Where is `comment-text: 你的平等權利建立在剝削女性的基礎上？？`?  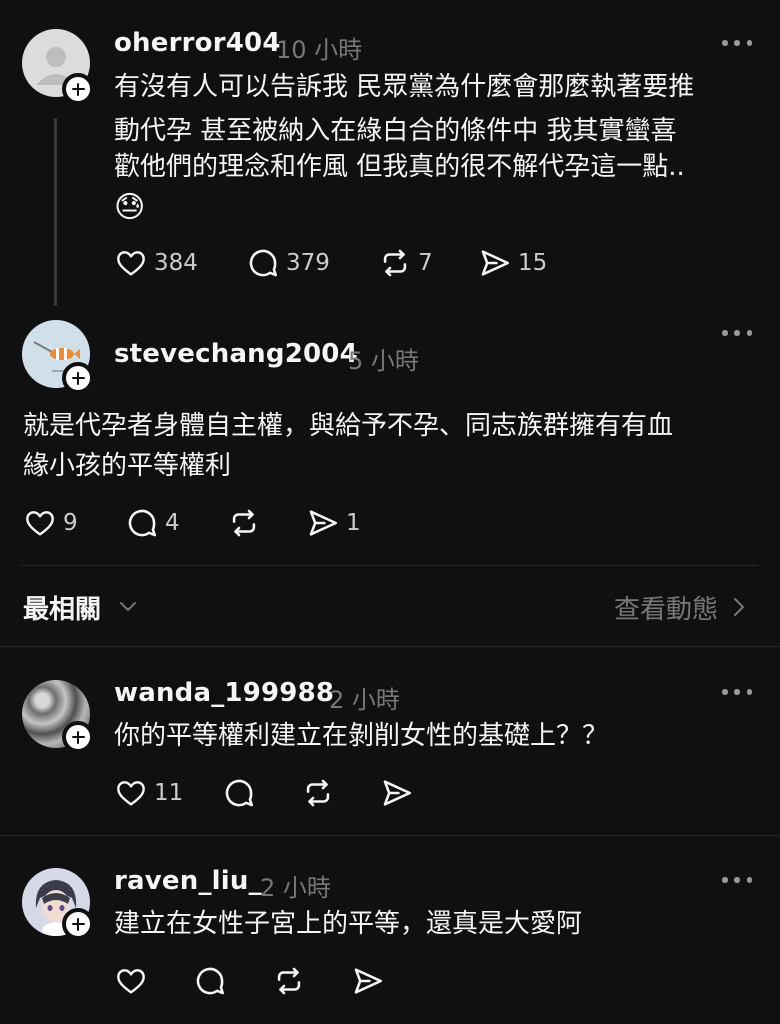
comment-text: 你的平等權利建立在剝削女性的基礎上？？ is located at coordinates (361, 736).